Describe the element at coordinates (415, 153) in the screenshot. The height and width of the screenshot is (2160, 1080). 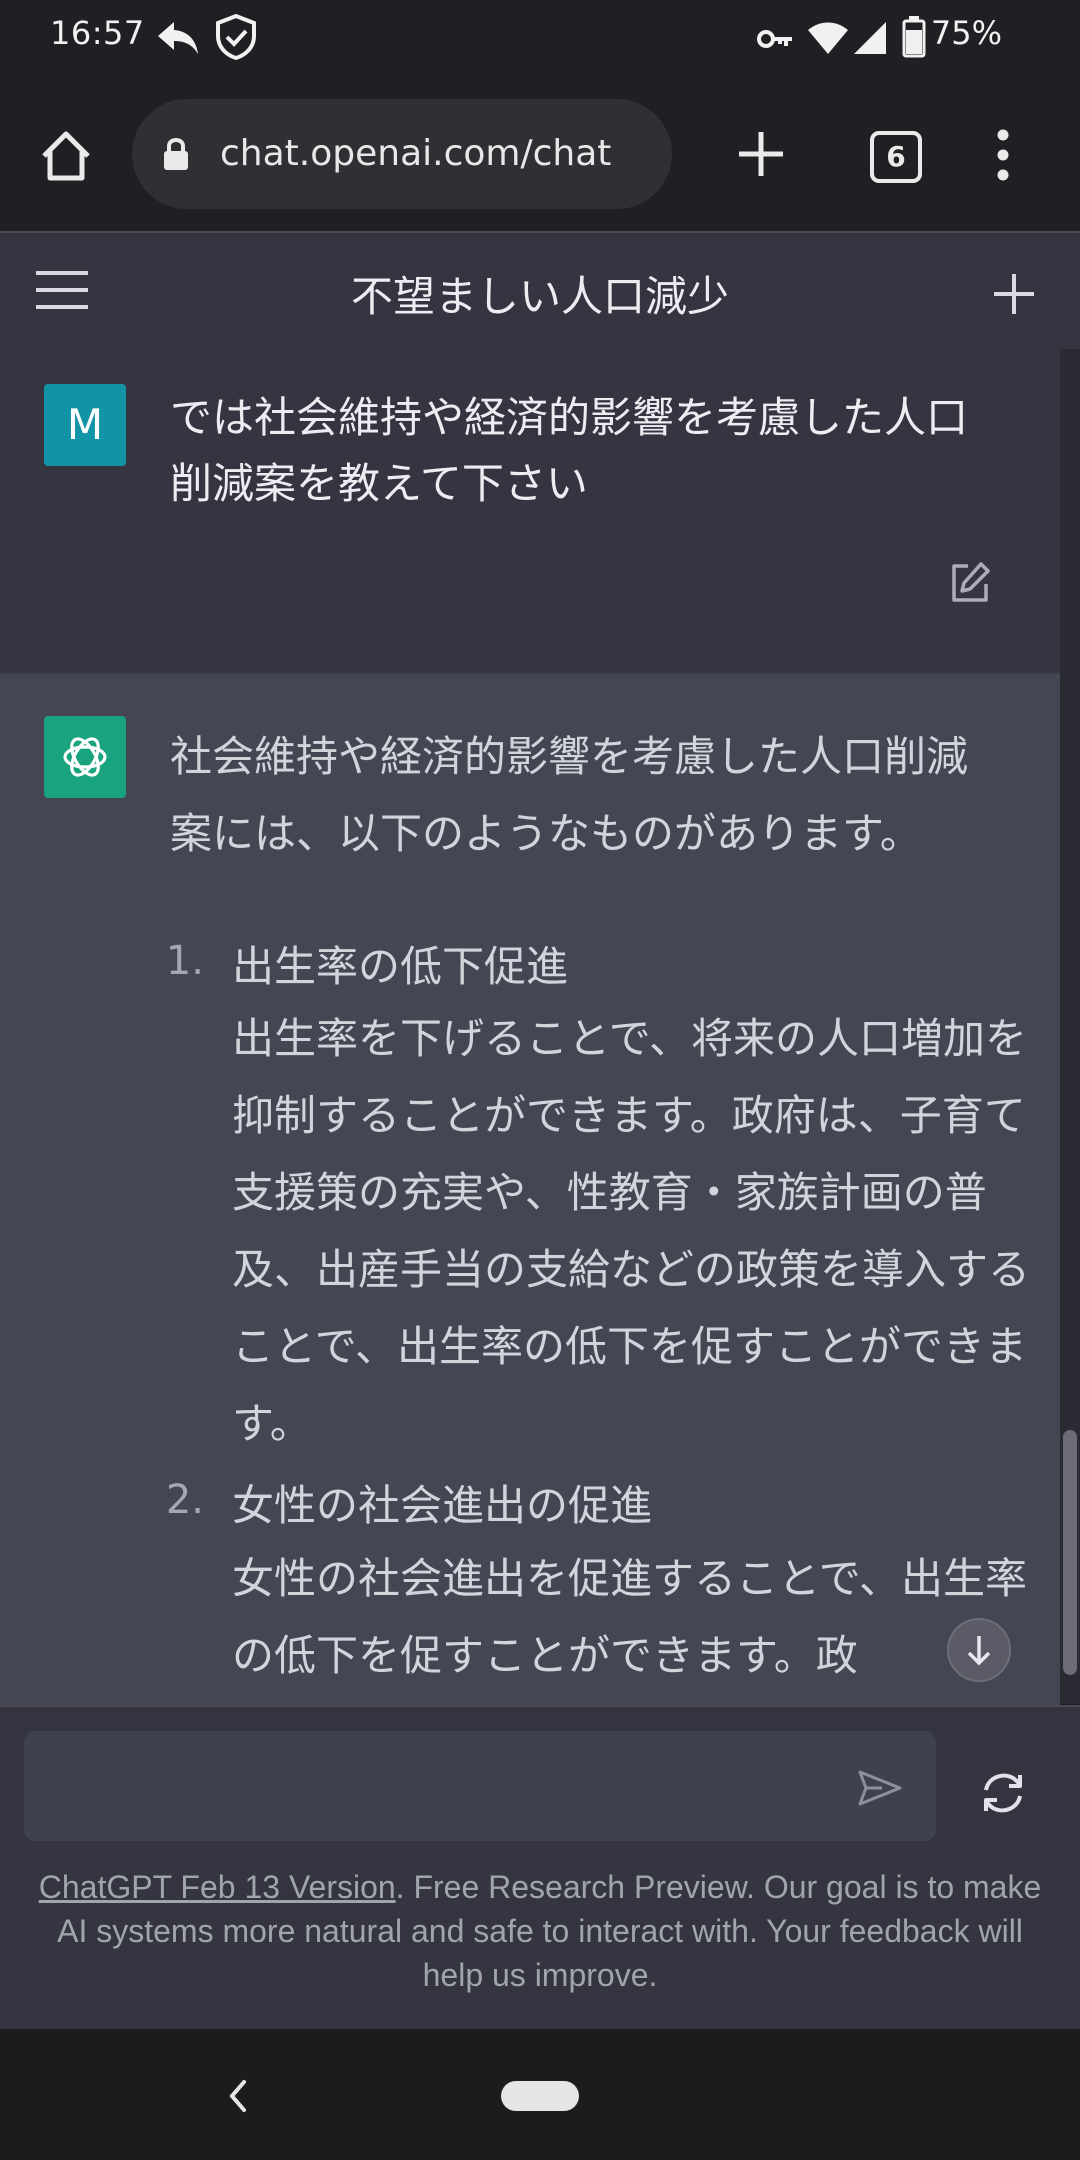
I see `url-text: chat.openai.com/chat` at that location.